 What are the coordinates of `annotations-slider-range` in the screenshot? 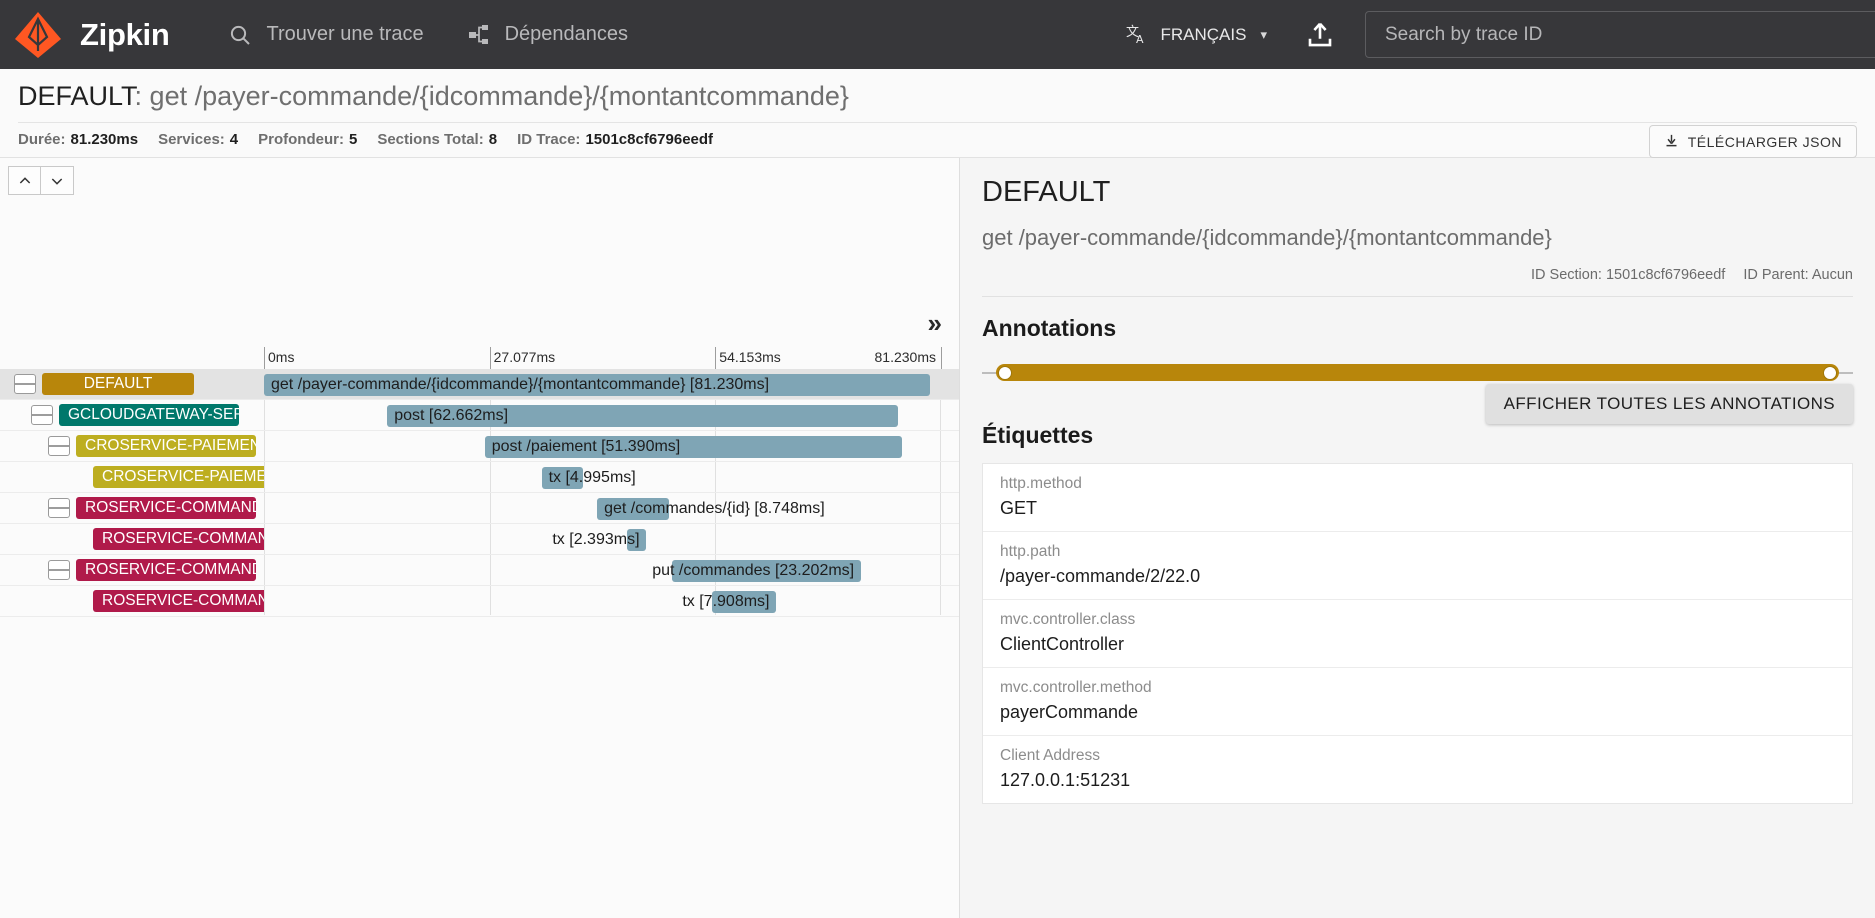 It's located at (1417, 372).